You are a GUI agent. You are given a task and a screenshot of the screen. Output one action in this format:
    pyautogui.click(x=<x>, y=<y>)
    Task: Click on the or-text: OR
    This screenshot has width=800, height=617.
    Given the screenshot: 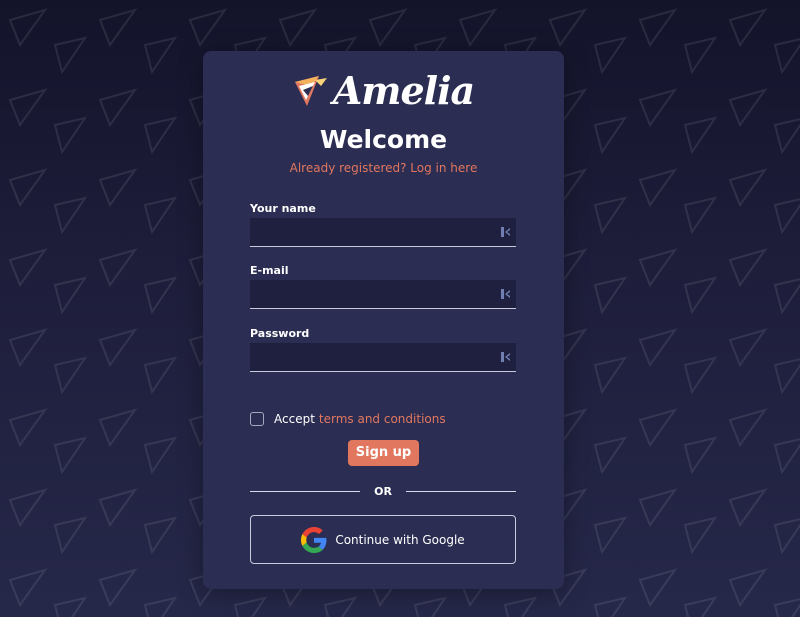 What is the action you would take?
    pyautogui.click(x=383, y=491)
    